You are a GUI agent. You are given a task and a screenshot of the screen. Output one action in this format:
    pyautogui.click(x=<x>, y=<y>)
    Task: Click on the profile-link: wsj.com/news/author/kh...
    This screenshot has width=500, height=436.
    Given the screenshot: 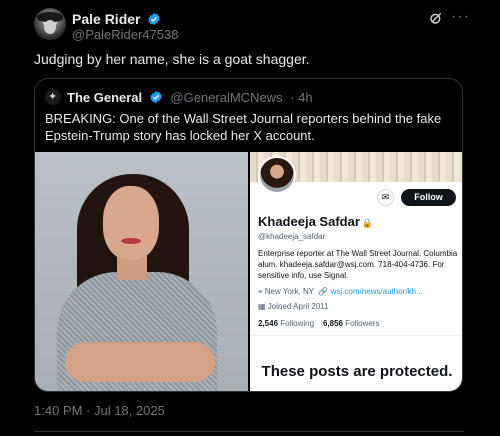 What is the action you would take?
    pyautogui.click(x=376, y=291)
    